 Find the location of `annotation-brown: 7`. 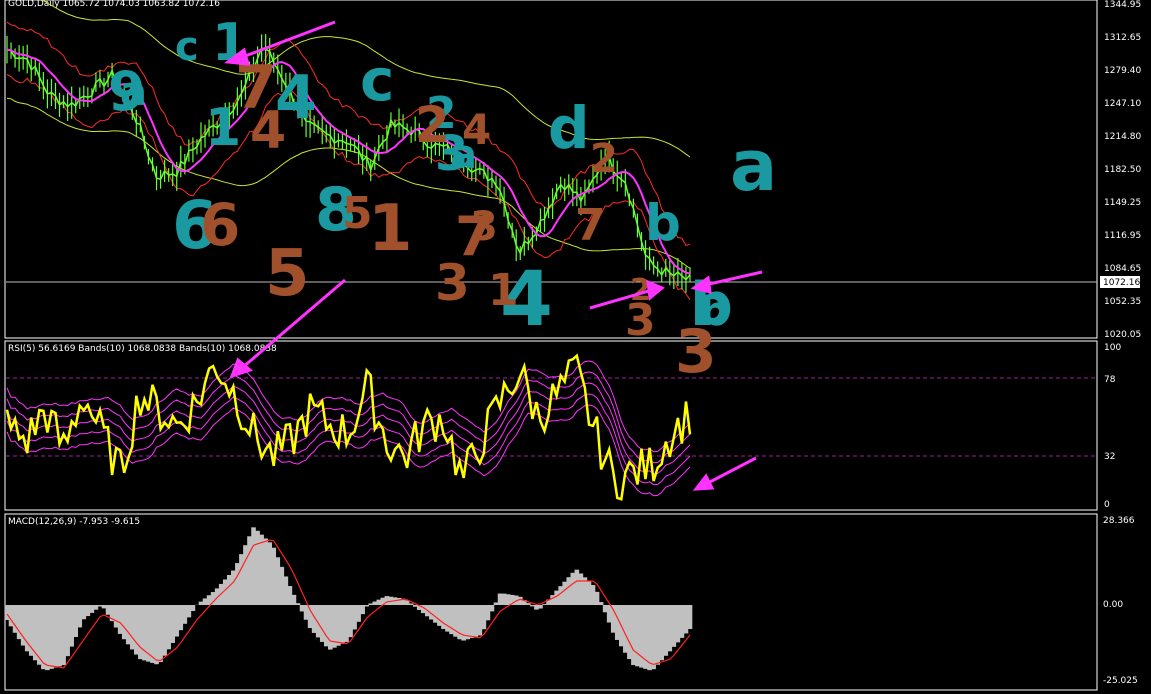

annotation-brown: 7 is located at coordinates (590, 225).